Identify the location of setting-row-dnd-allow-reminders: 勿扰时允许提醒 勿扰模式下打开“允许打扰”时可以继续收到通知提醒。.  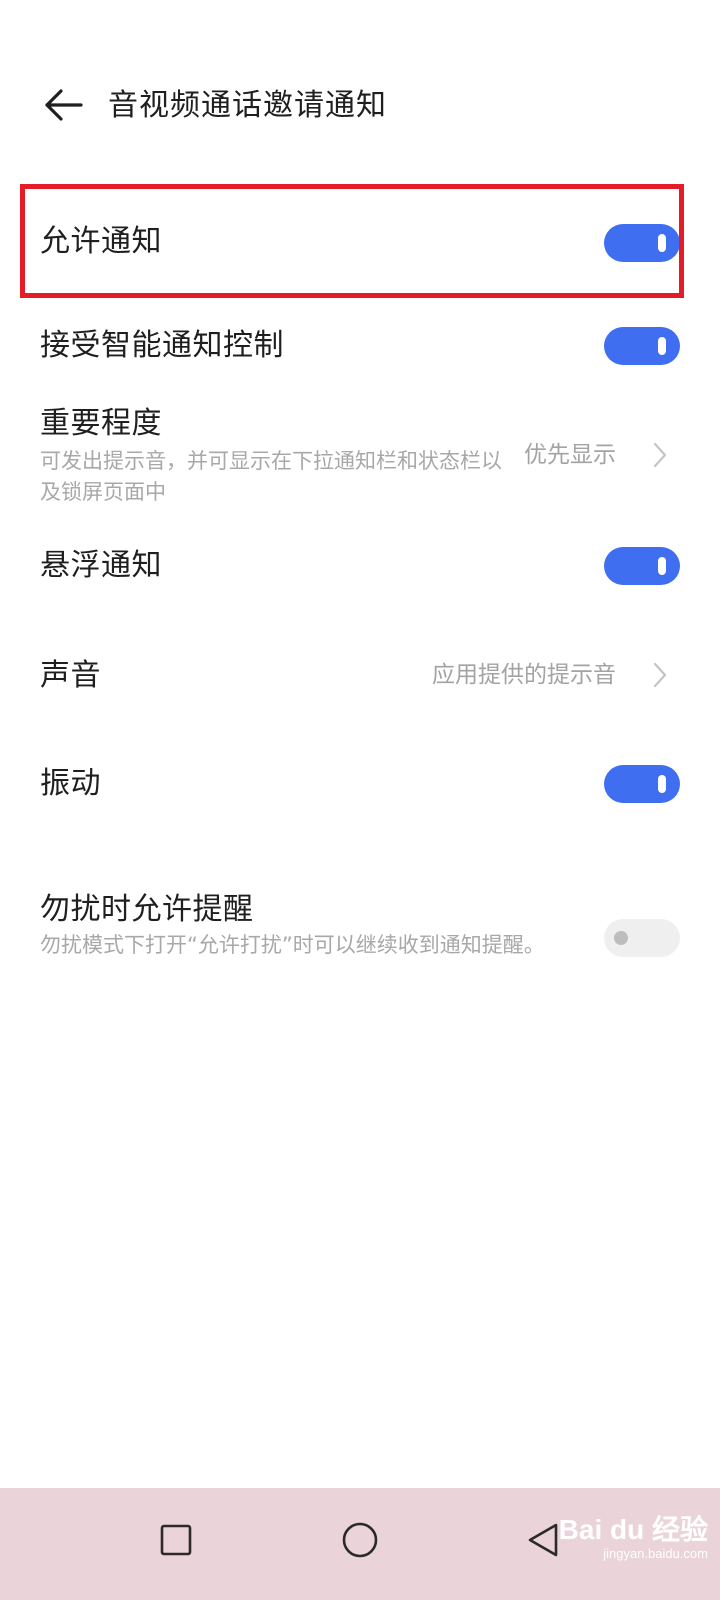
(360, 941).